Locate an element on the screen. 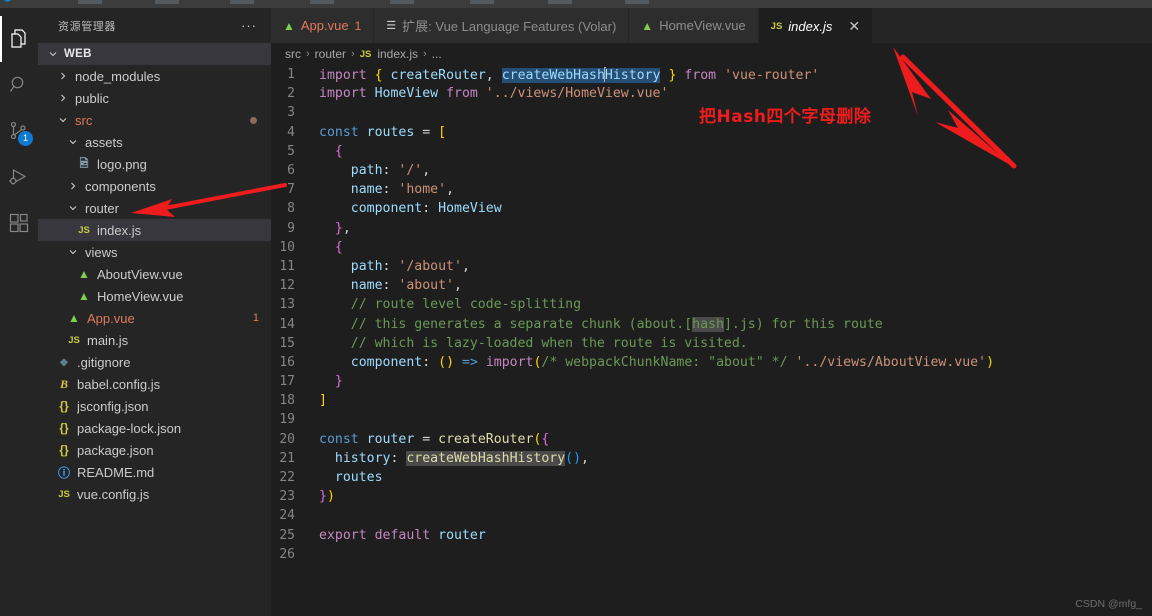  line-number: 15 is located at coordinates (287, 343).